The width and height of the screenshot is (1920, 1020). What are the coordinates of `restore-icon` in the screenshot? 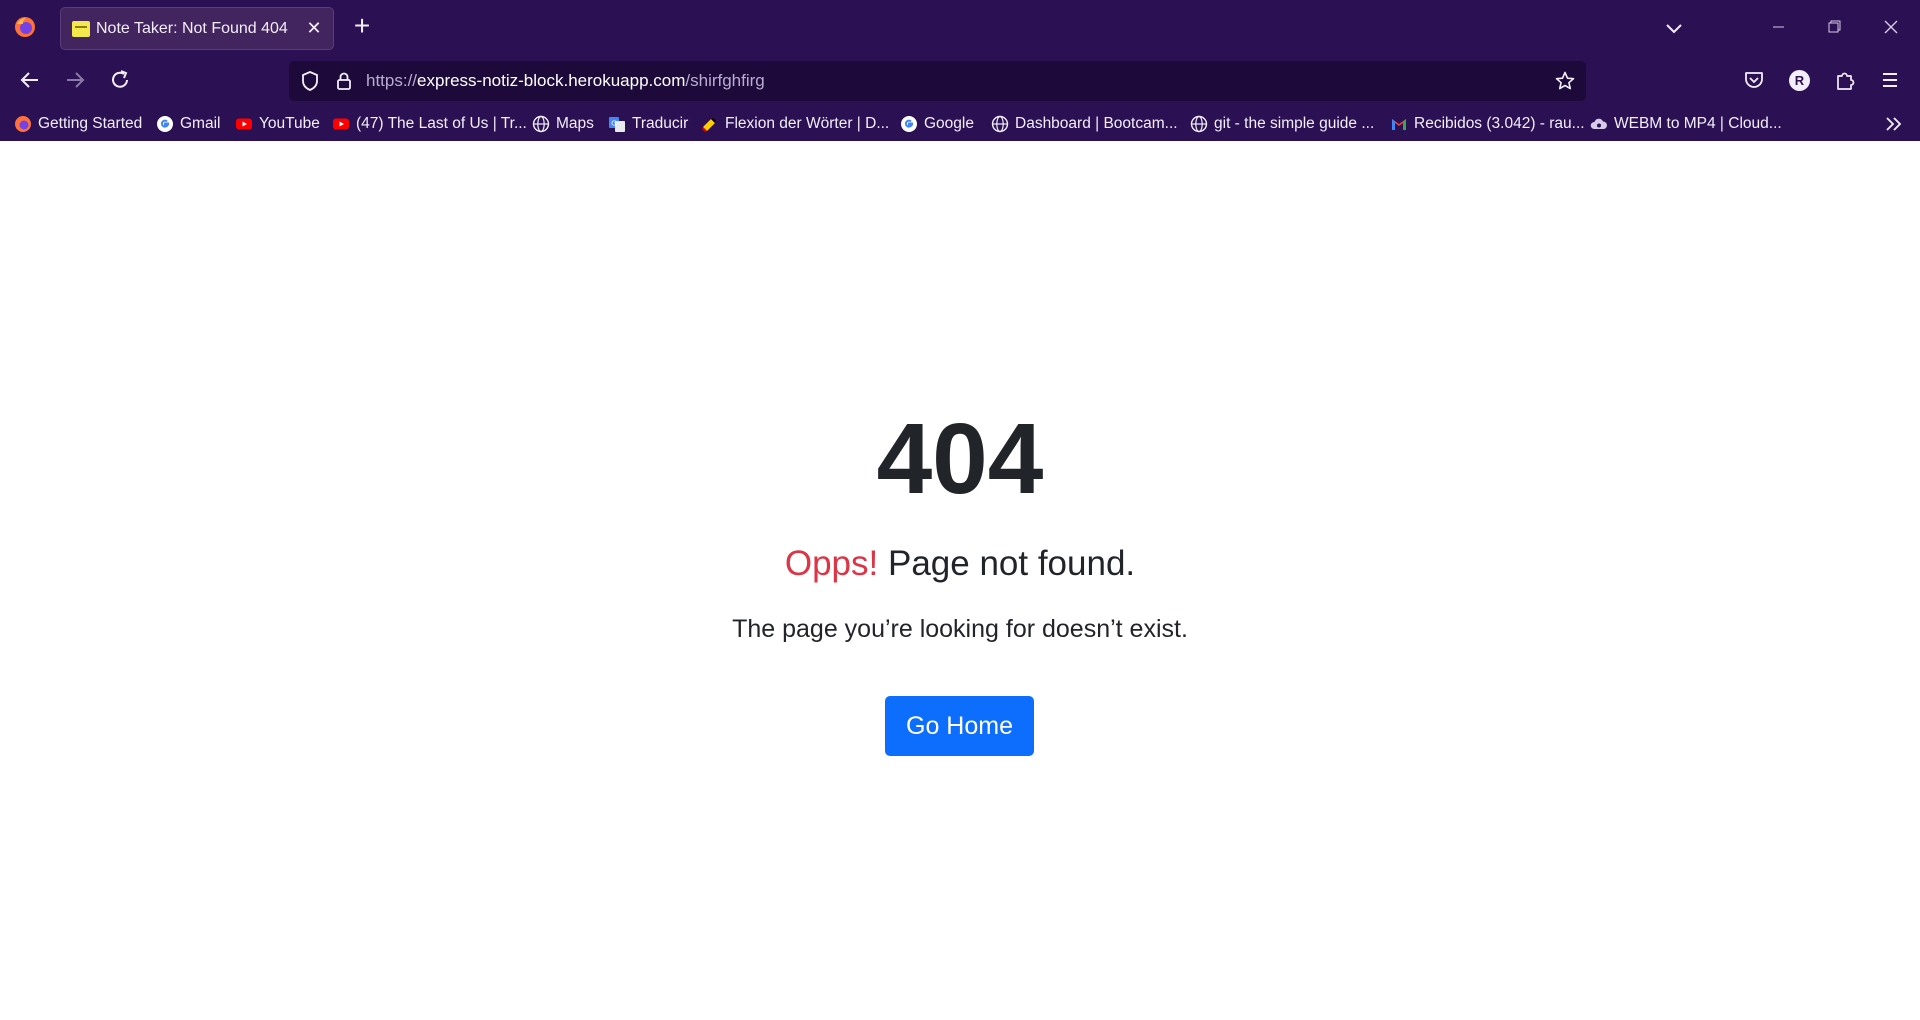 It's located at (1834, 27).